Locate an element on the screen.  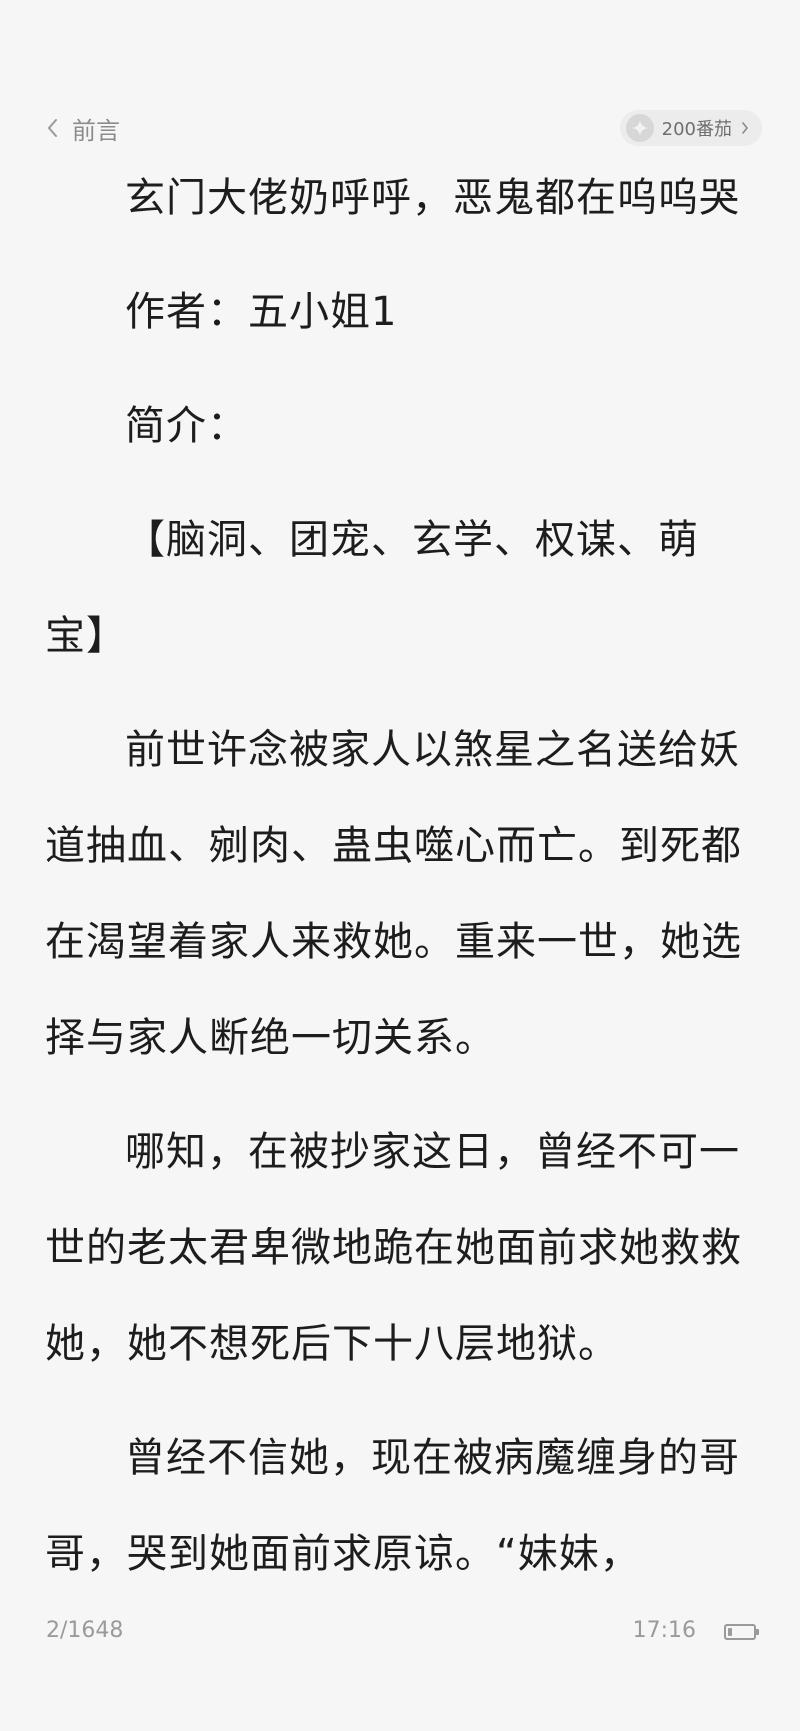
coin-balance-button: 200番茄 is located at coordinates (690, 128).